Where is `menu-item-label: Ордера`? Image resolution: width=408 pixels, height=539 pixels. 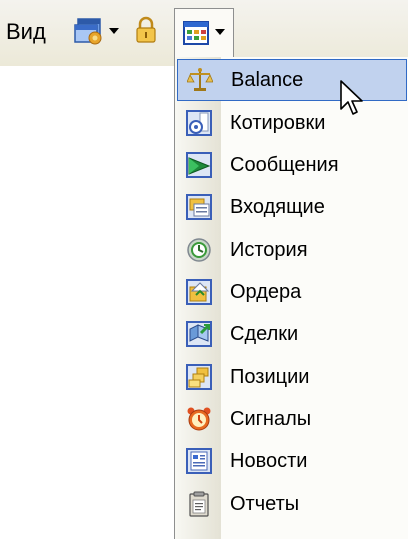 menu-item-label: Ордера is located at coordinates (266, 292).